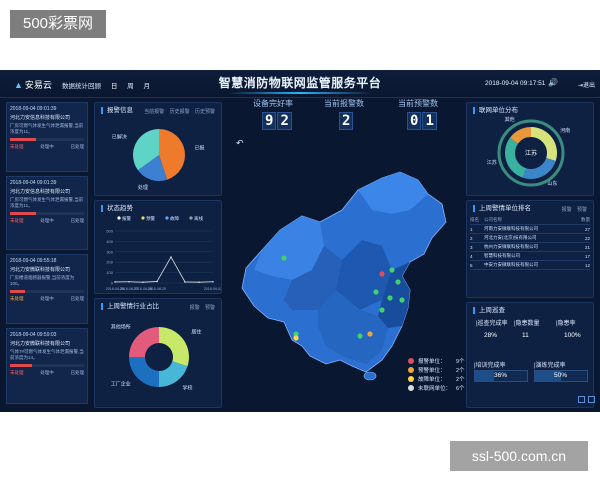  What do you see at coordinates (586, 84) in the screenshot?
I see `exit-button: ⇥退出` at bounding box center [586, 84].